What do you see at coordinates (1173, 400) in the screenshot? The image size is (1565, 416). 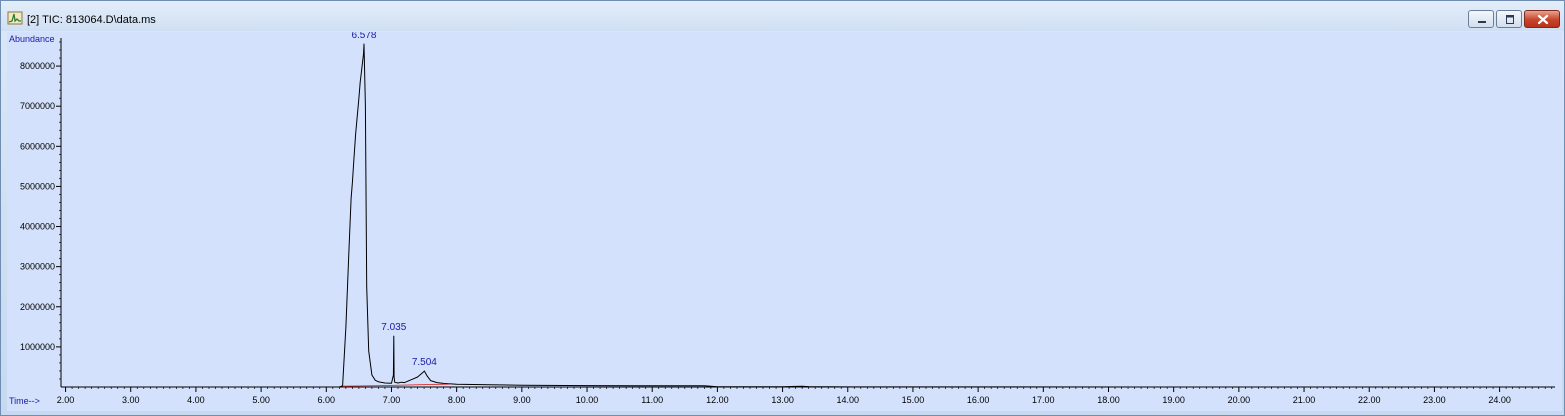 I see `x-tick-label: 19.00` at bounding box center [1173, 400].